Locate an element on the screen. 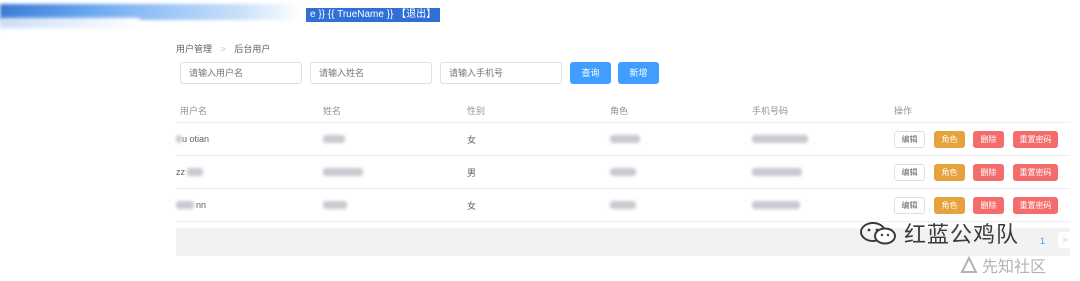 The height and width of the screenshot is (281, 1080). name-search-input is located at coordinates (371, 73).